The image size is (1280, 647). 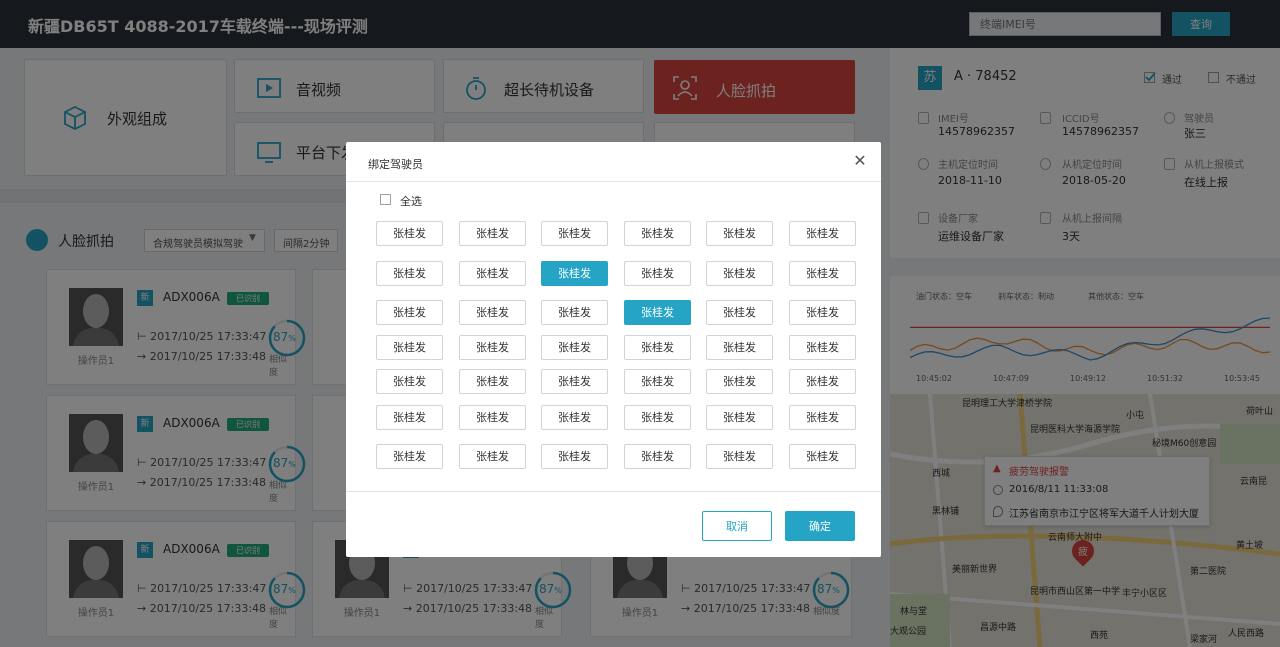 What do you see at coordinates (860, 161) in the screenshot?
I see `close-icon: ✕` at bounding box center [860, 161].